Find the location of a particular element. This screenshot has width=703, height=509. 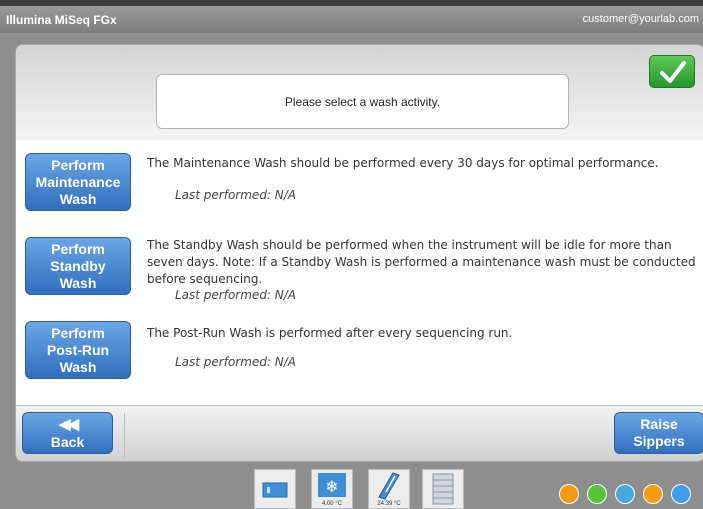

instrument-tile is located at coordinates (275, 489).